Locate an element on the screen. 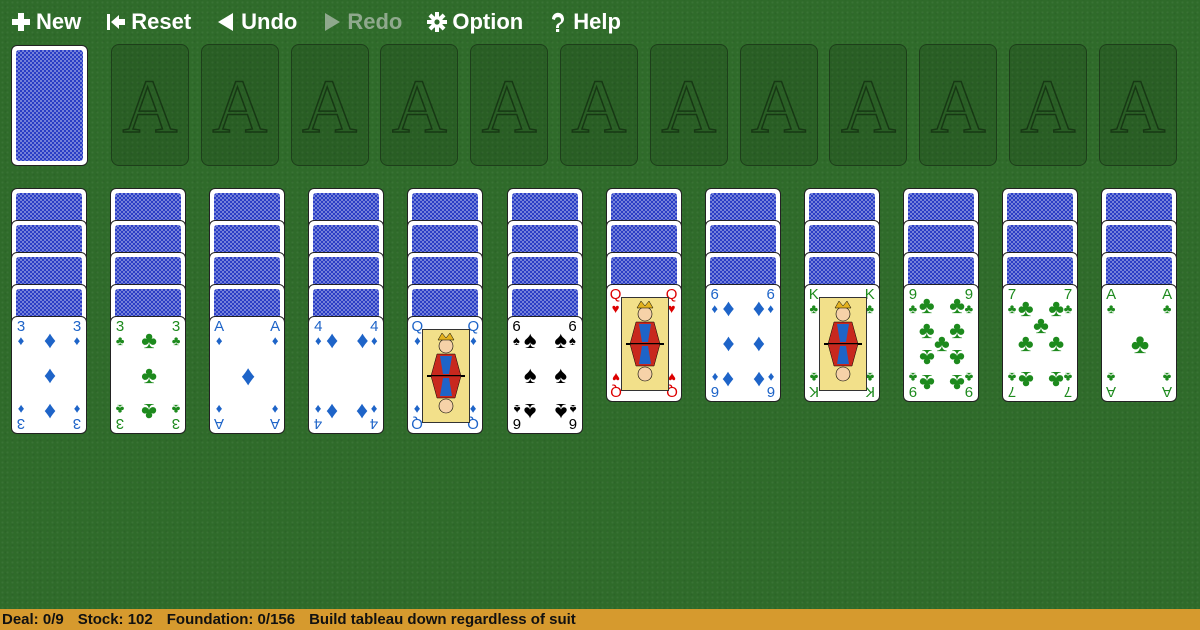  toolbar: New Reset Undo Redo Option Help is located at coordinates (315, 22).